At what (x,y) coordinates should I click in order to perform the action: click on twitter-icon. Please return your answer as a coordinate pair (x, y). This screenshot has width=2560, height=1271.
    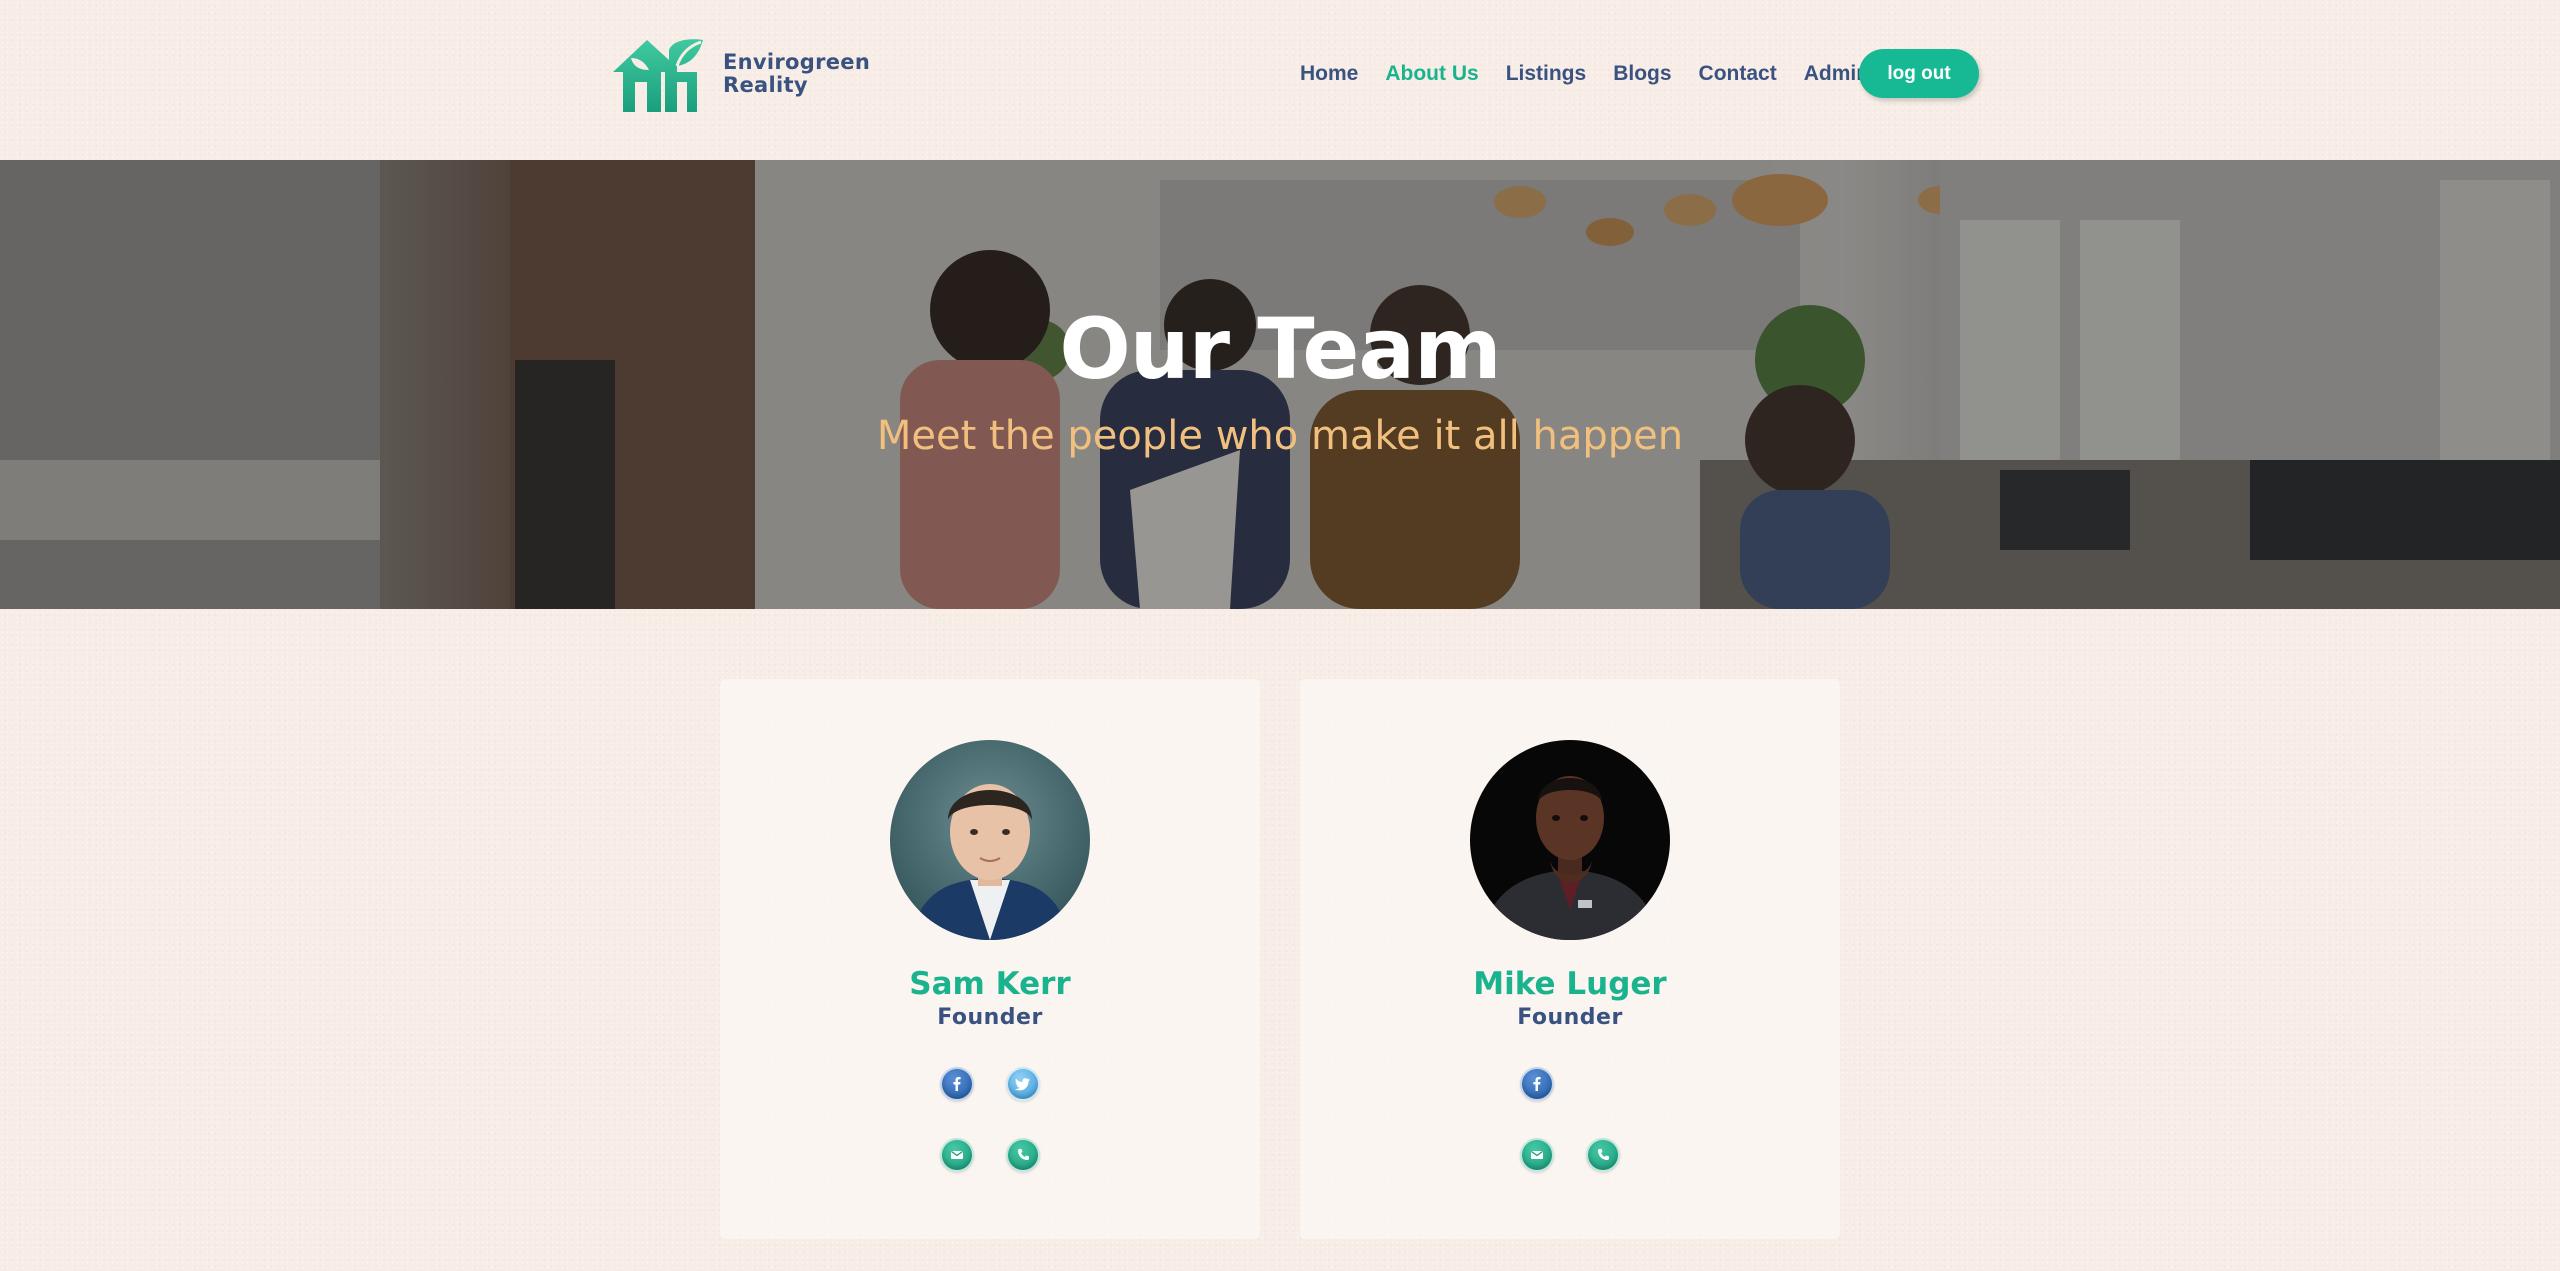
    Looking at the image, I should click on (1023, 1084).